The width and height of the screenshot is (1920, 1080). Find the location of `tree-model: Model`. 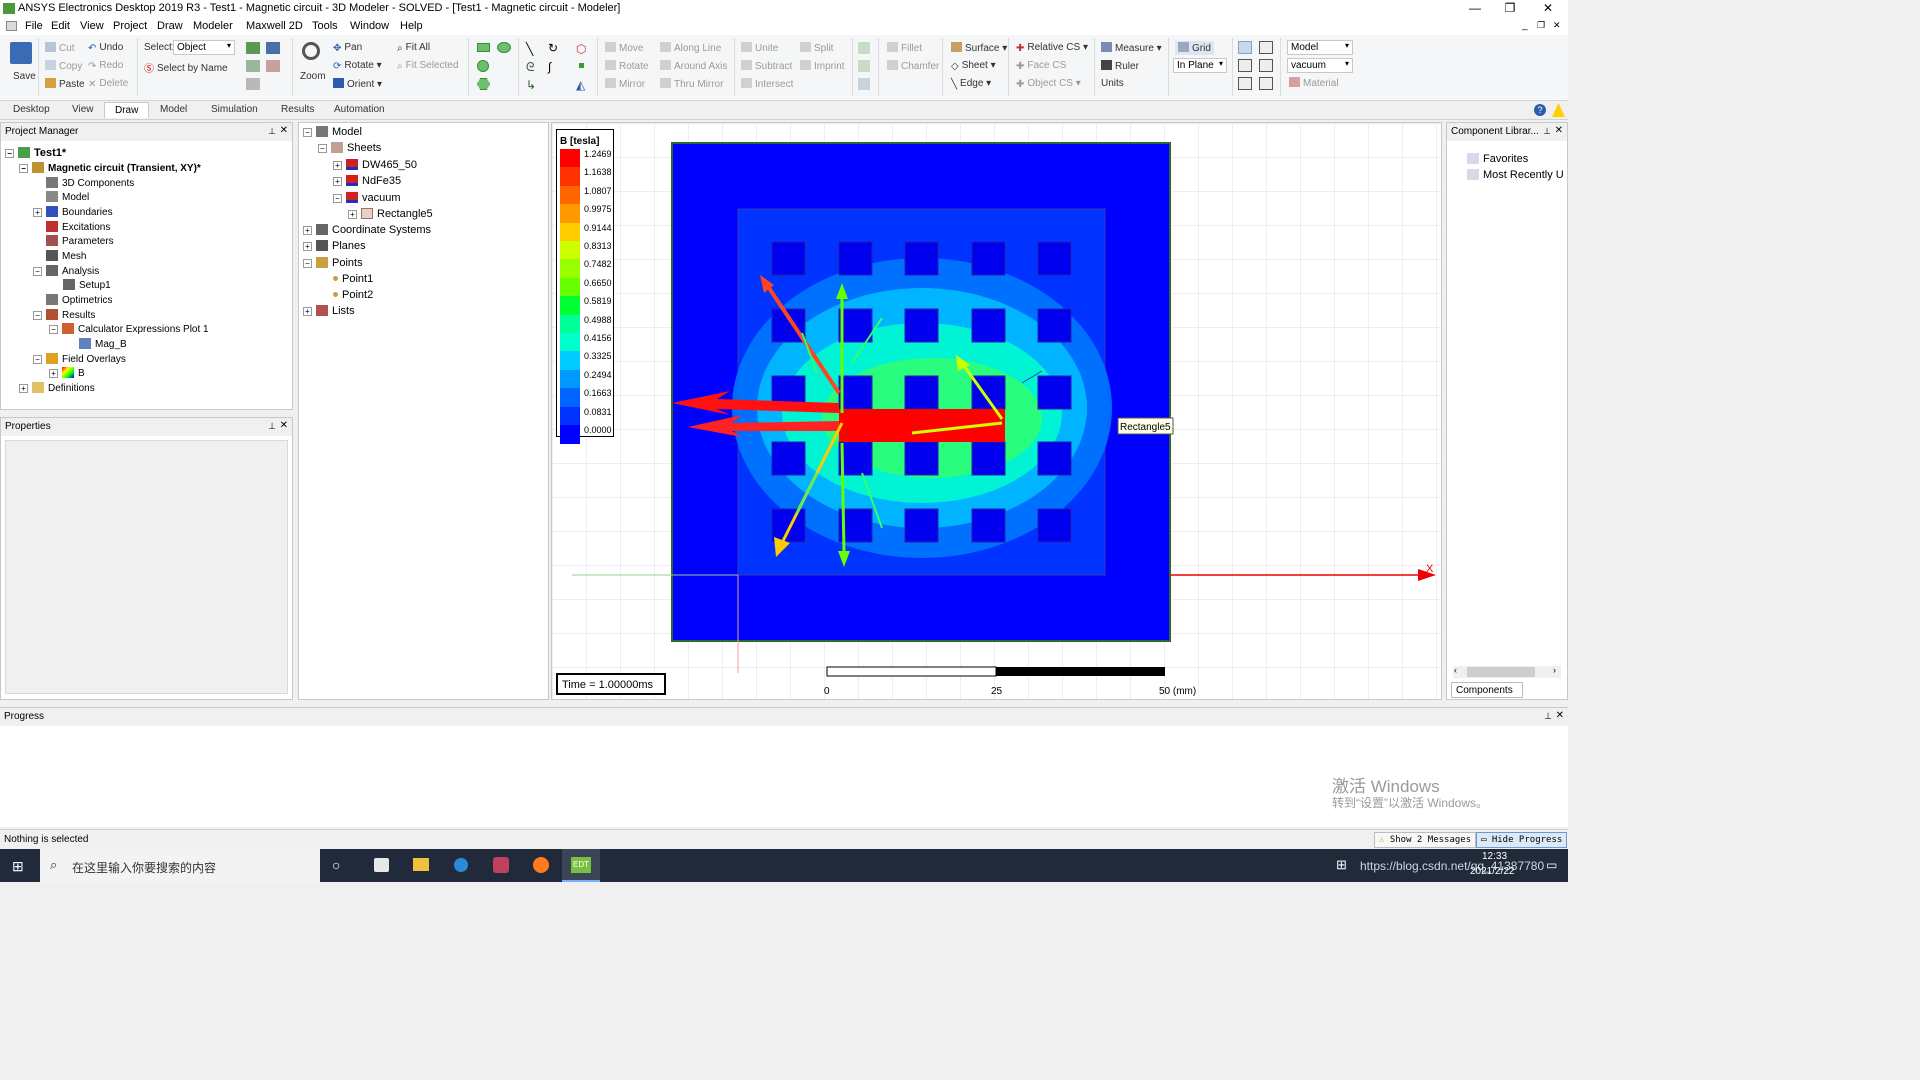

tree-model: Model is located at coordinates (67, 197).